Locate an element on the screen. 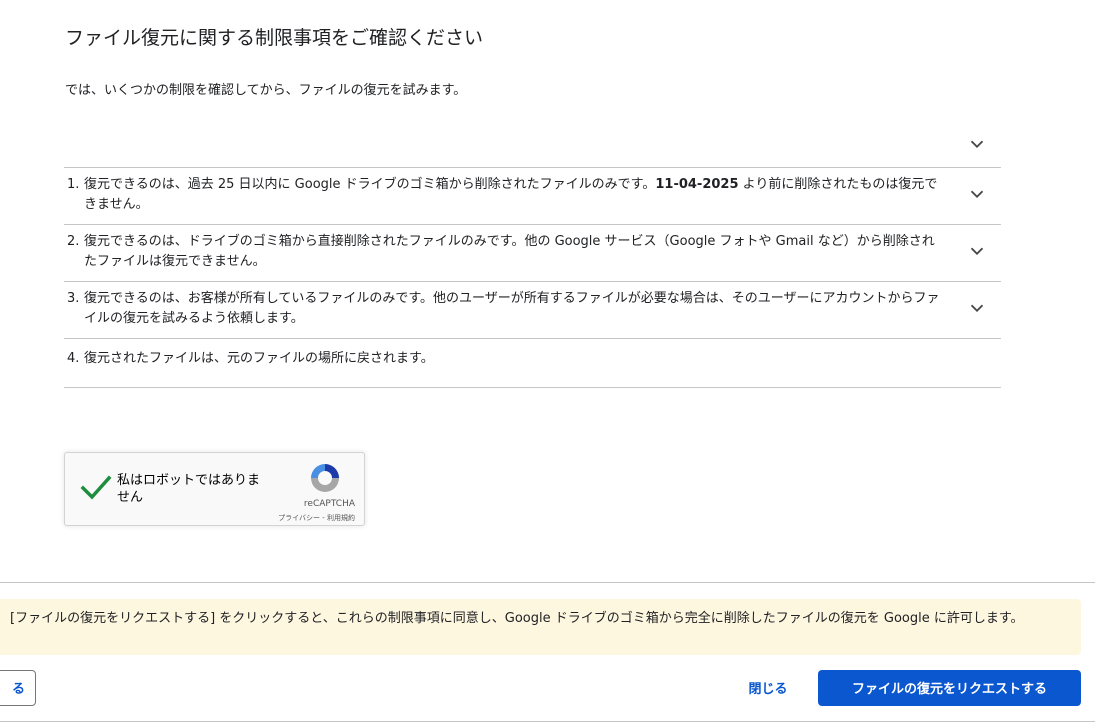 This screenshot has height=727, width=1095. request-restore-button: ファイルの復元をリクエストする is located at coordinates (949, 688).